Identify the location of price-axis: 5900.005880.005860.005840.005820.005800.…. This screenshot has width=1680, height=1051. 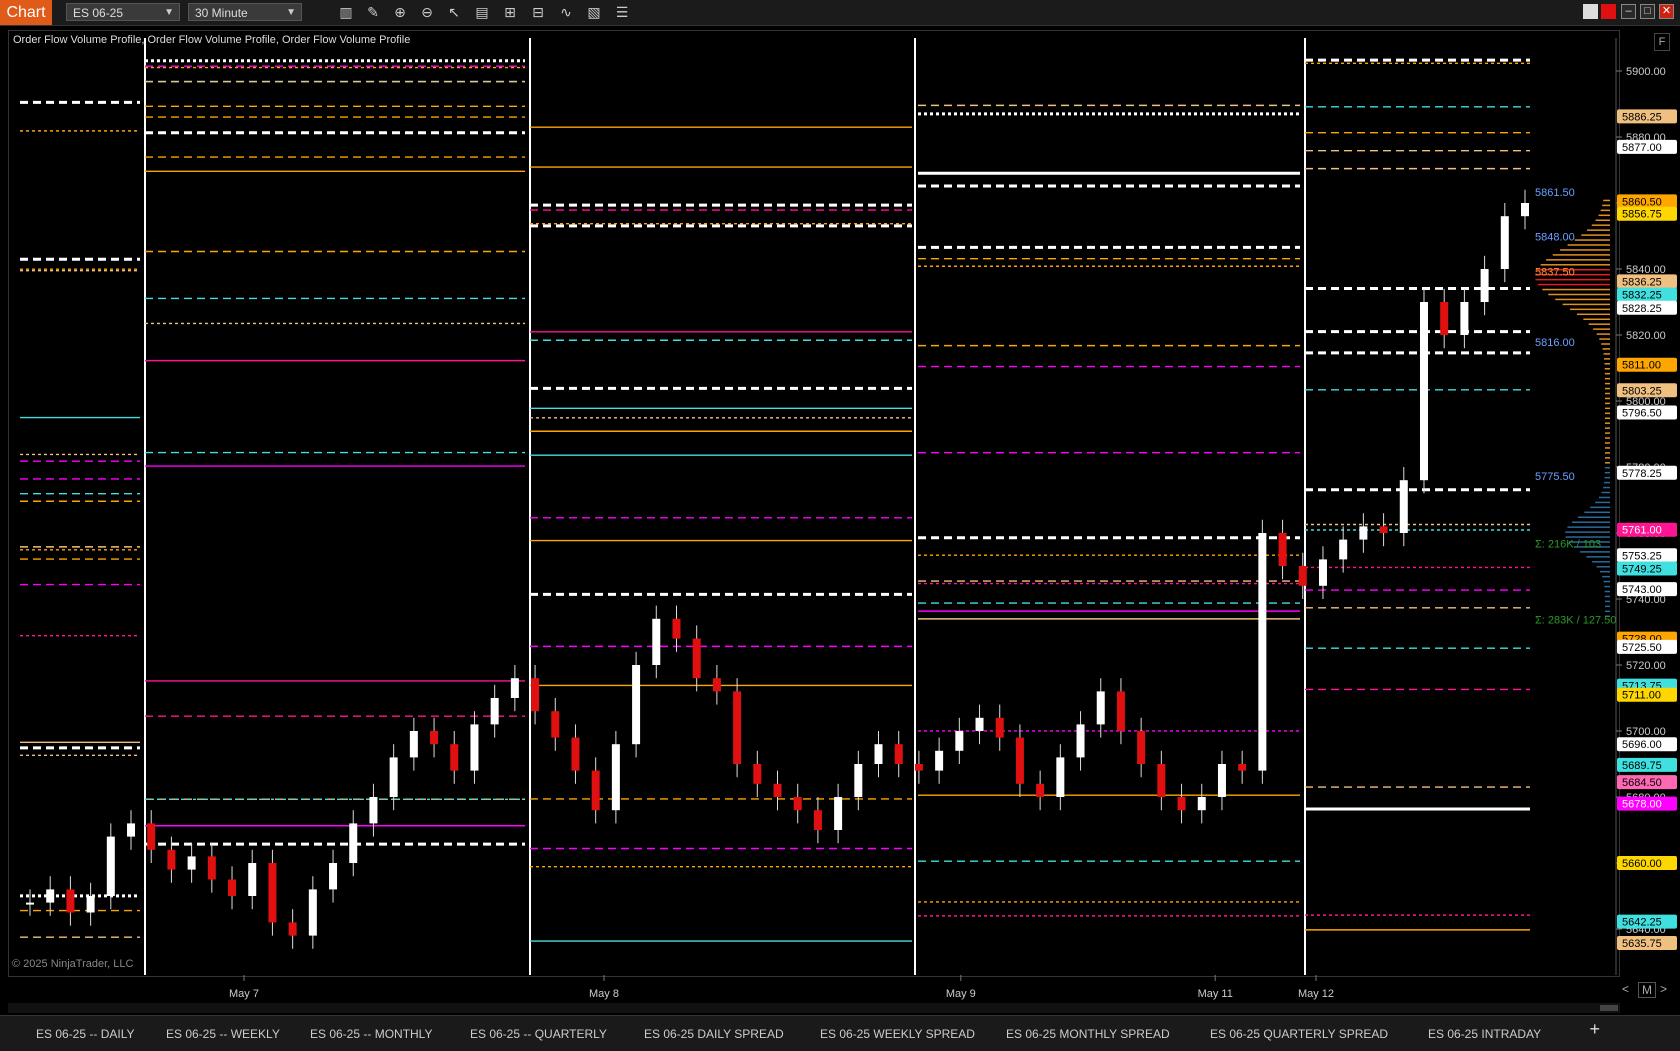
(1646, 506).